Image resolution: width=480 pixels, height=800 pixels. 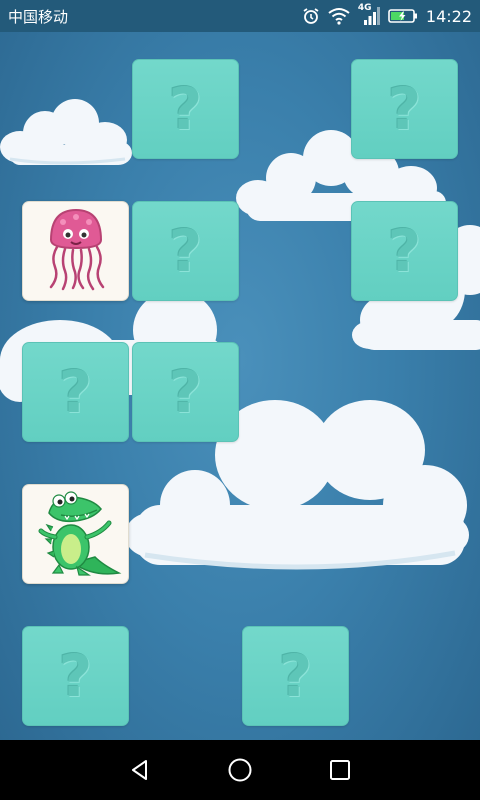 I want to click on back-icon, so click(x=139, y=770).